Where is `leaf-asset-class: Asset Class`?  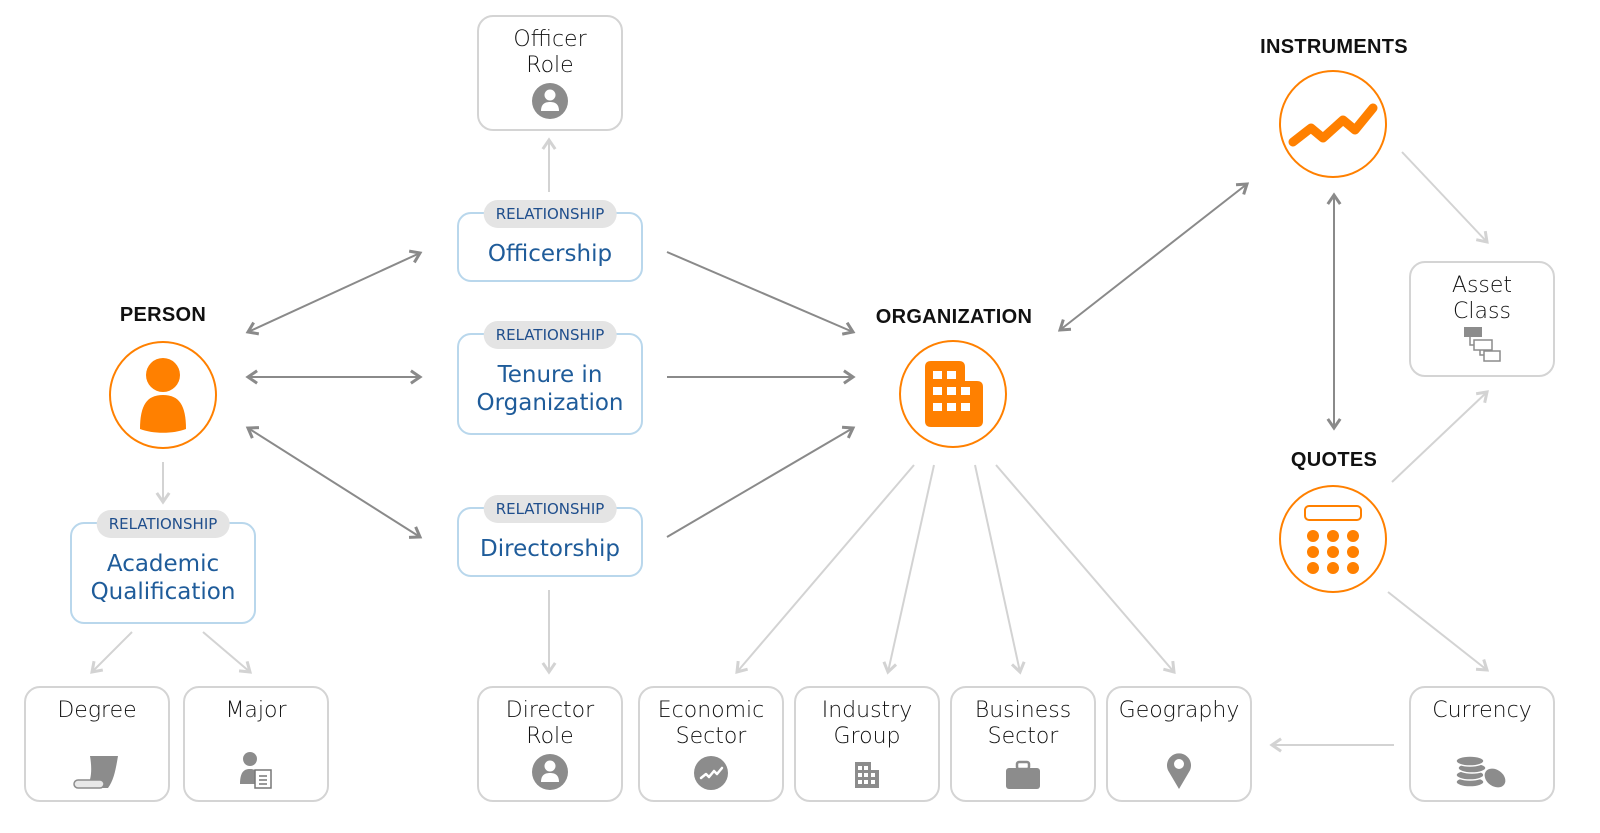 leaf-asset-class: Asset Class is located at coordinates (1482, 319).